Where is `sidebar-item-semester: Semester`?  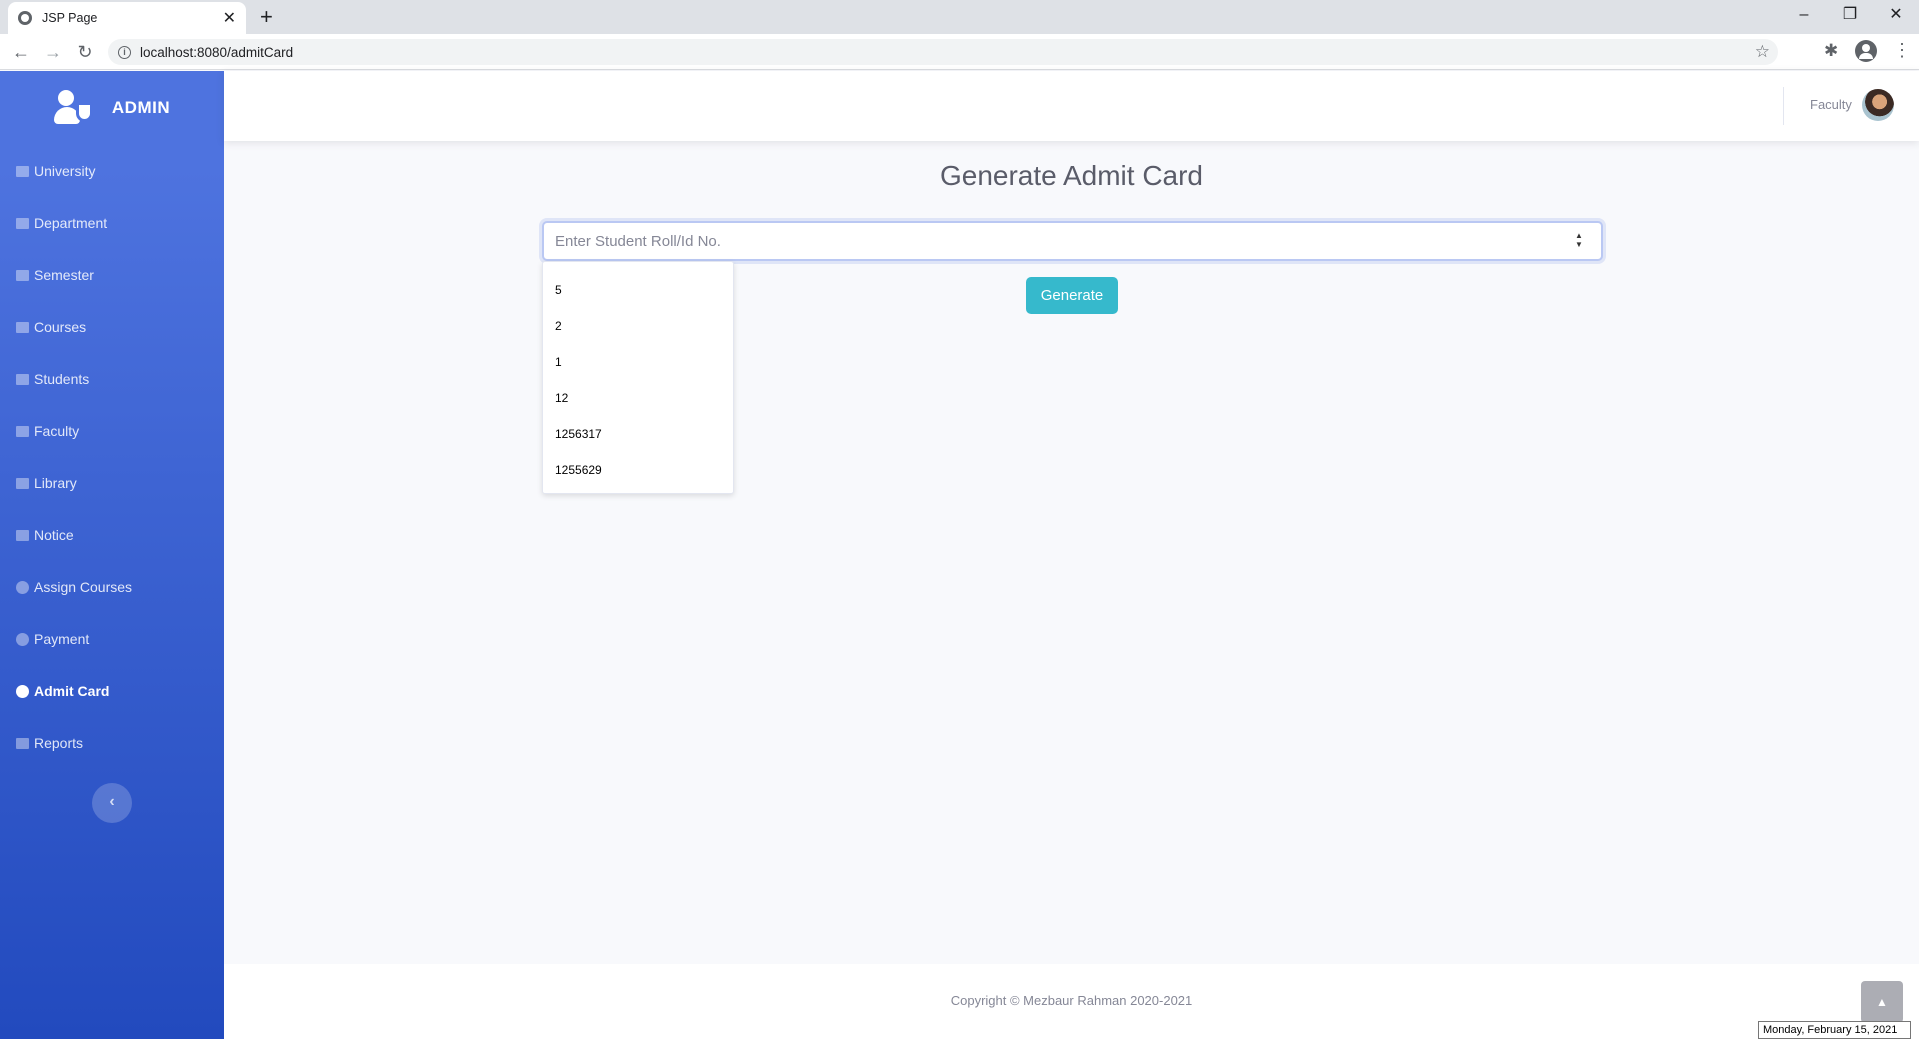
sidebar-item-semester: Semester is located at coordinates (112, 275).